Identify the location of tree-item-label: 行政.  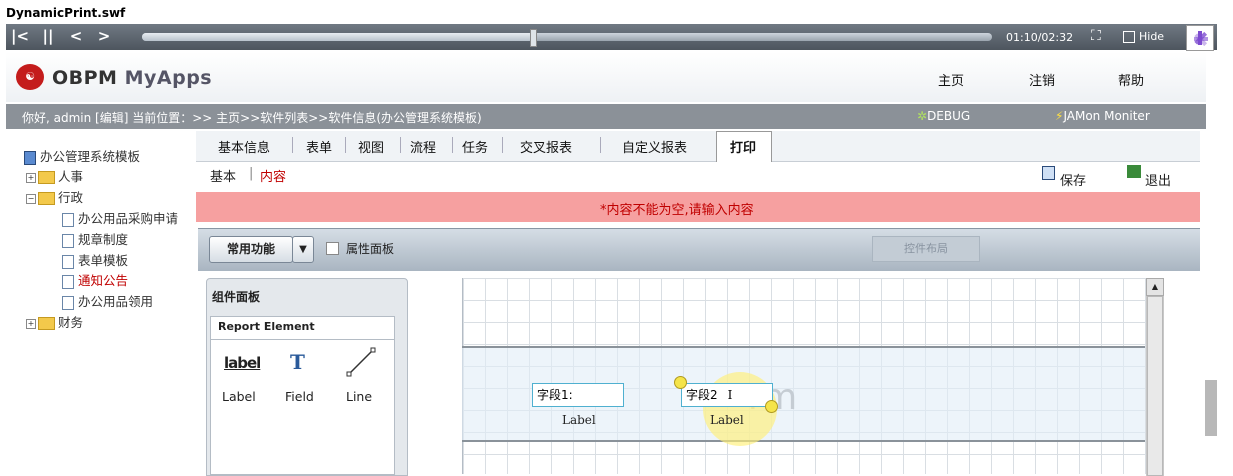
(71, 197).